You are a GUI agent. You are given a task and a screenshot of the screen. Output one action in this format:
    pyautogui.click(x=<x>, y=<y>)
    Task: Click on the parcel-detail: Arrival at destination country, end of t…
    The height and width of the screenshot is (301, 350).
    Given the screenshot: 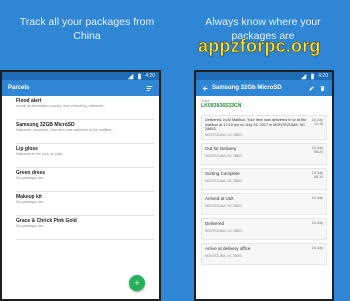 What is the action you would take?
    pyautogui.click(x=62, y=106)
    